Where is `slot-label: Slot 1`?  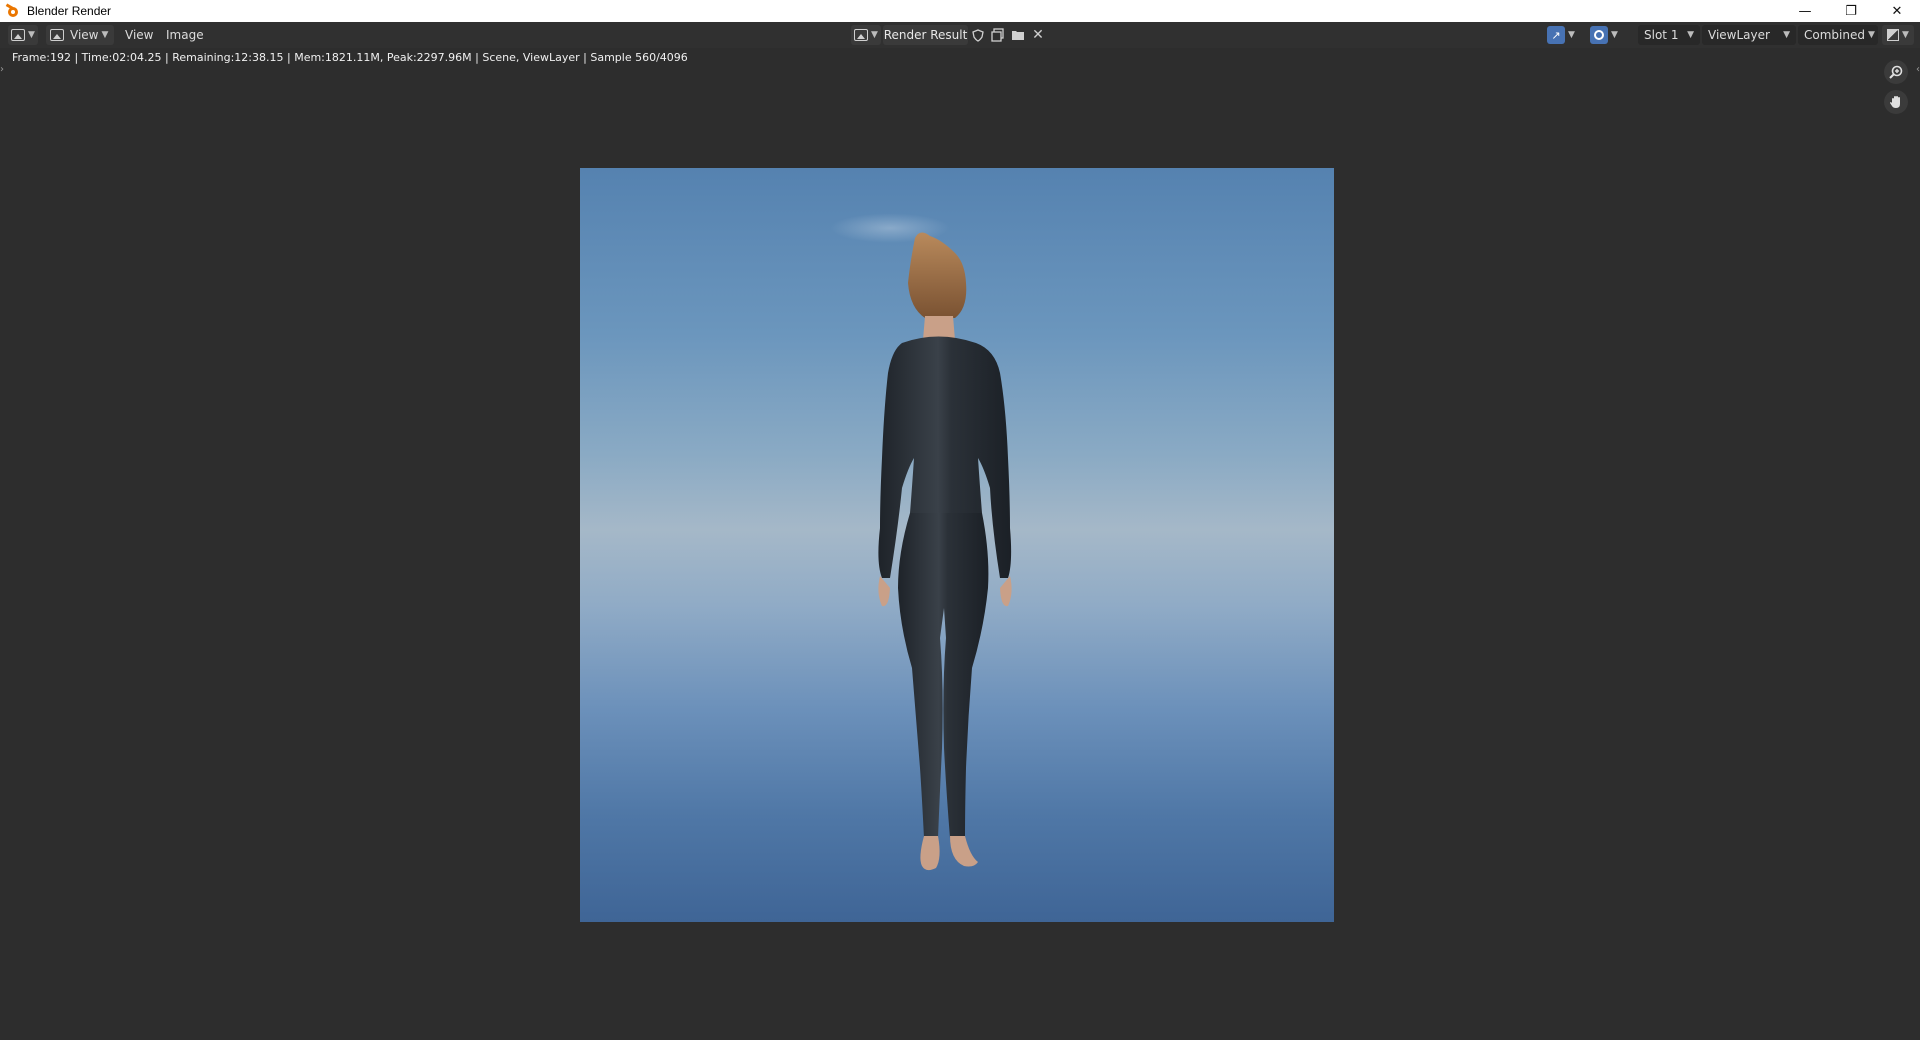 slot-label: Slot 1 is located at coordinates (1661, 35).